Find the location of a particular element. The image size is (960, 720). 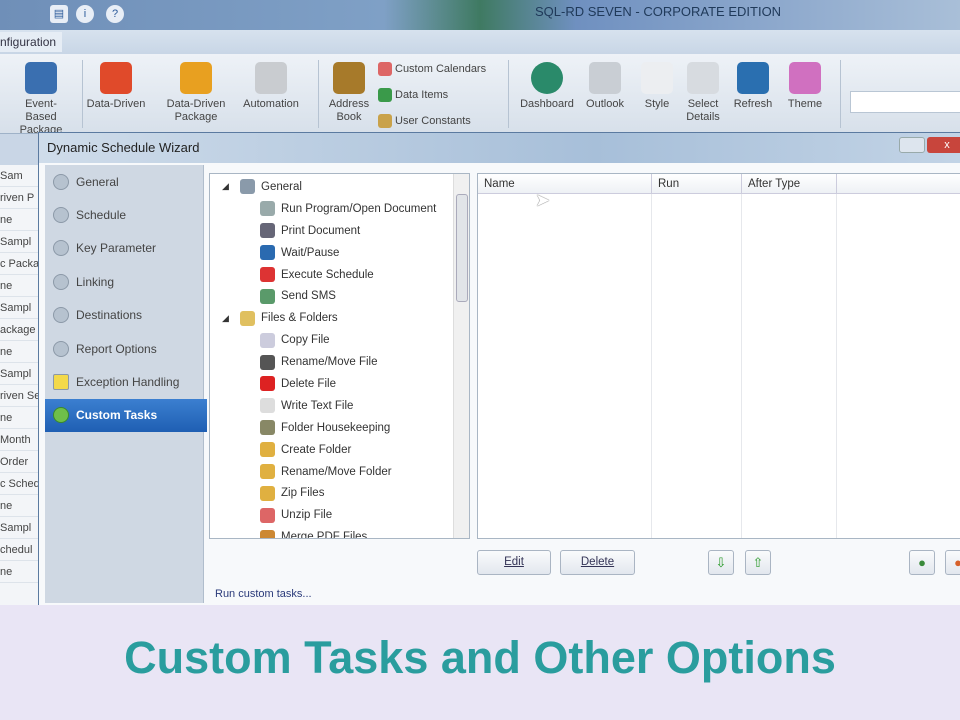

tree-item: Unzip File is located at coordinates (339, 515).